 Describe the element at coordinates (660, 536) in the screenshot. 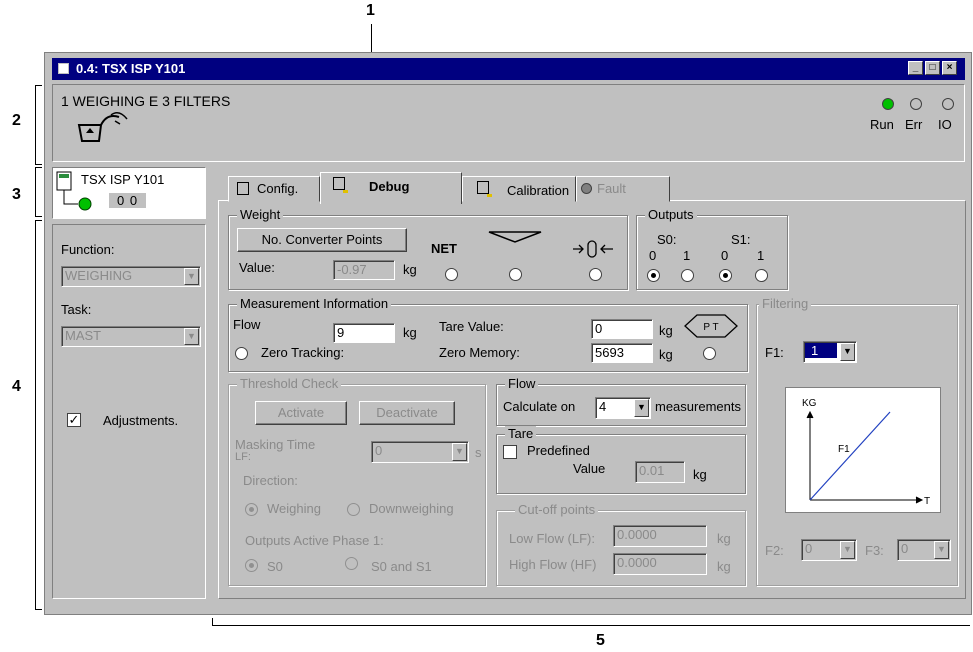

I see `low-flow-field: 0.0000` at that location.